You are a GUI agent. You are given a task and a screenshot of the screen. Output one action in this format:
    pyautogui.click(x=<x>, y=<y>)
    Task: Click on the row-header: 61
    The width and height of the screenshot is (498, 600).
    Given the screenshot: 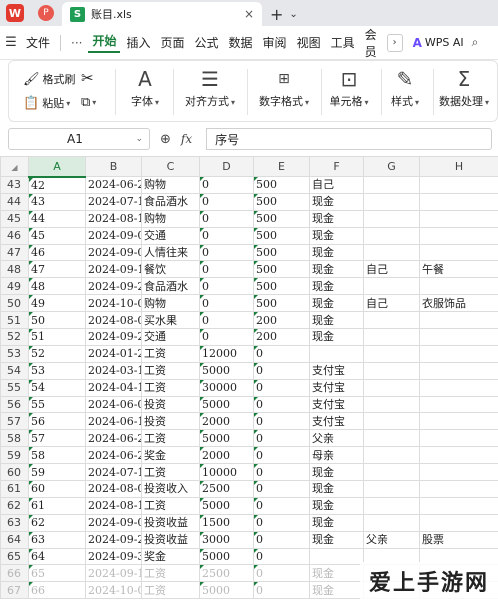 What is the action you would take?
    pyautogui.click(x=14, y=489)
    